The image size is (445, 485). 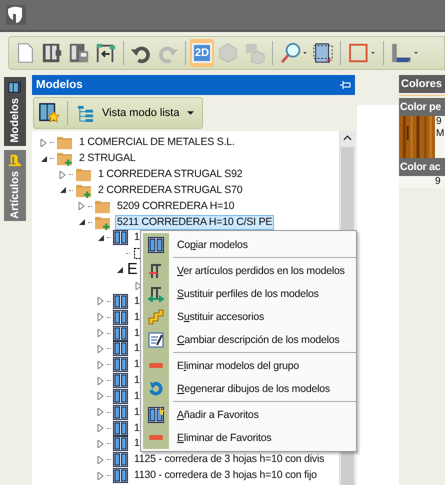 I want to click on colors-header: Colores, so click(x=422, y=84).